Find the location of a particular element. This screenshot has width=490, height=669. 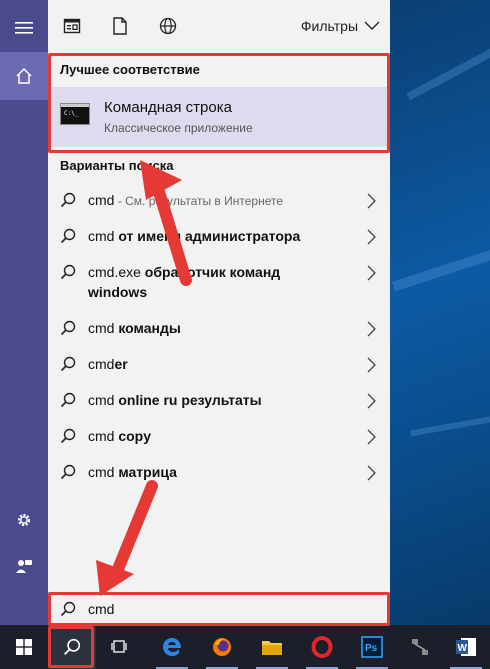

annotation-highlight-best-match is located at coordinates (219, 103).